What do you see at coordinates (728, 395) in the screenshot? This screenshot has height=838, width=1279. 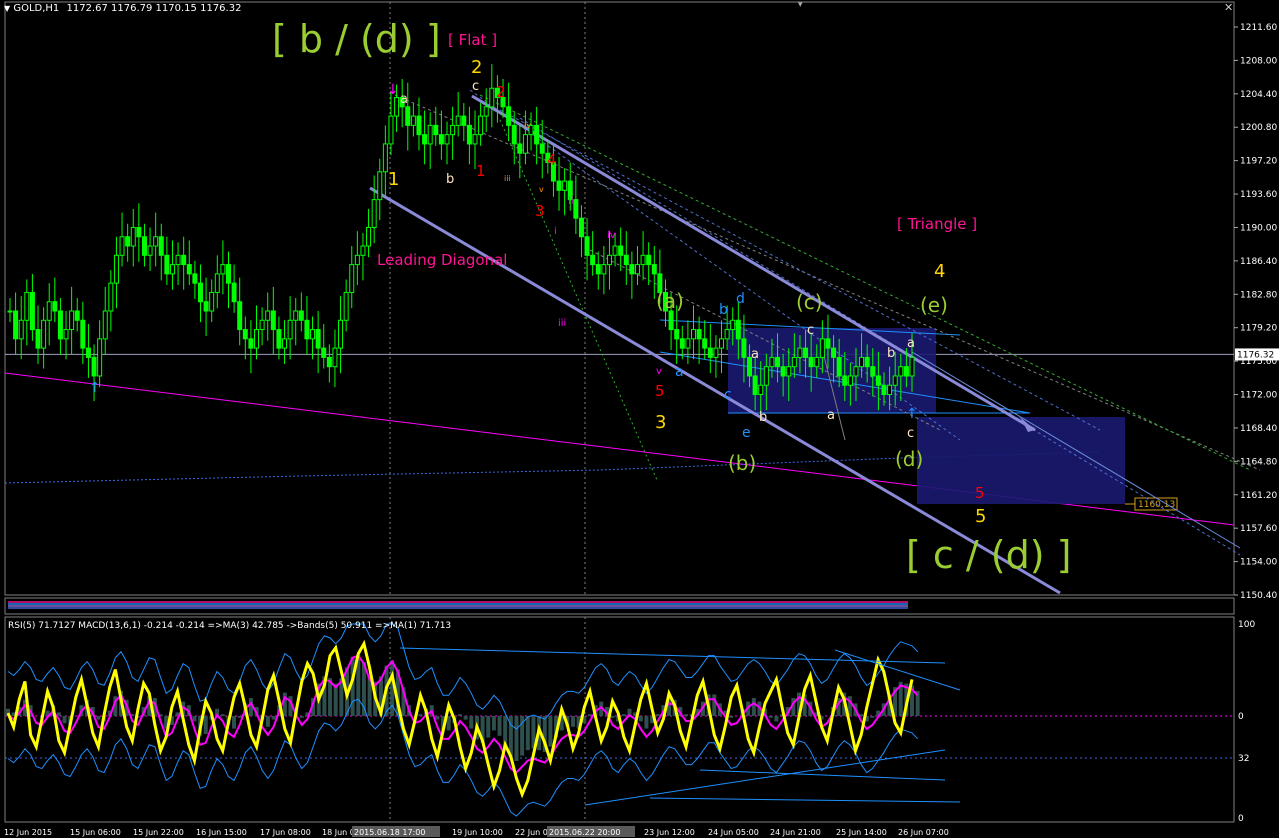 I see `wave-label-blue: c` at bounding box center [728, 395].